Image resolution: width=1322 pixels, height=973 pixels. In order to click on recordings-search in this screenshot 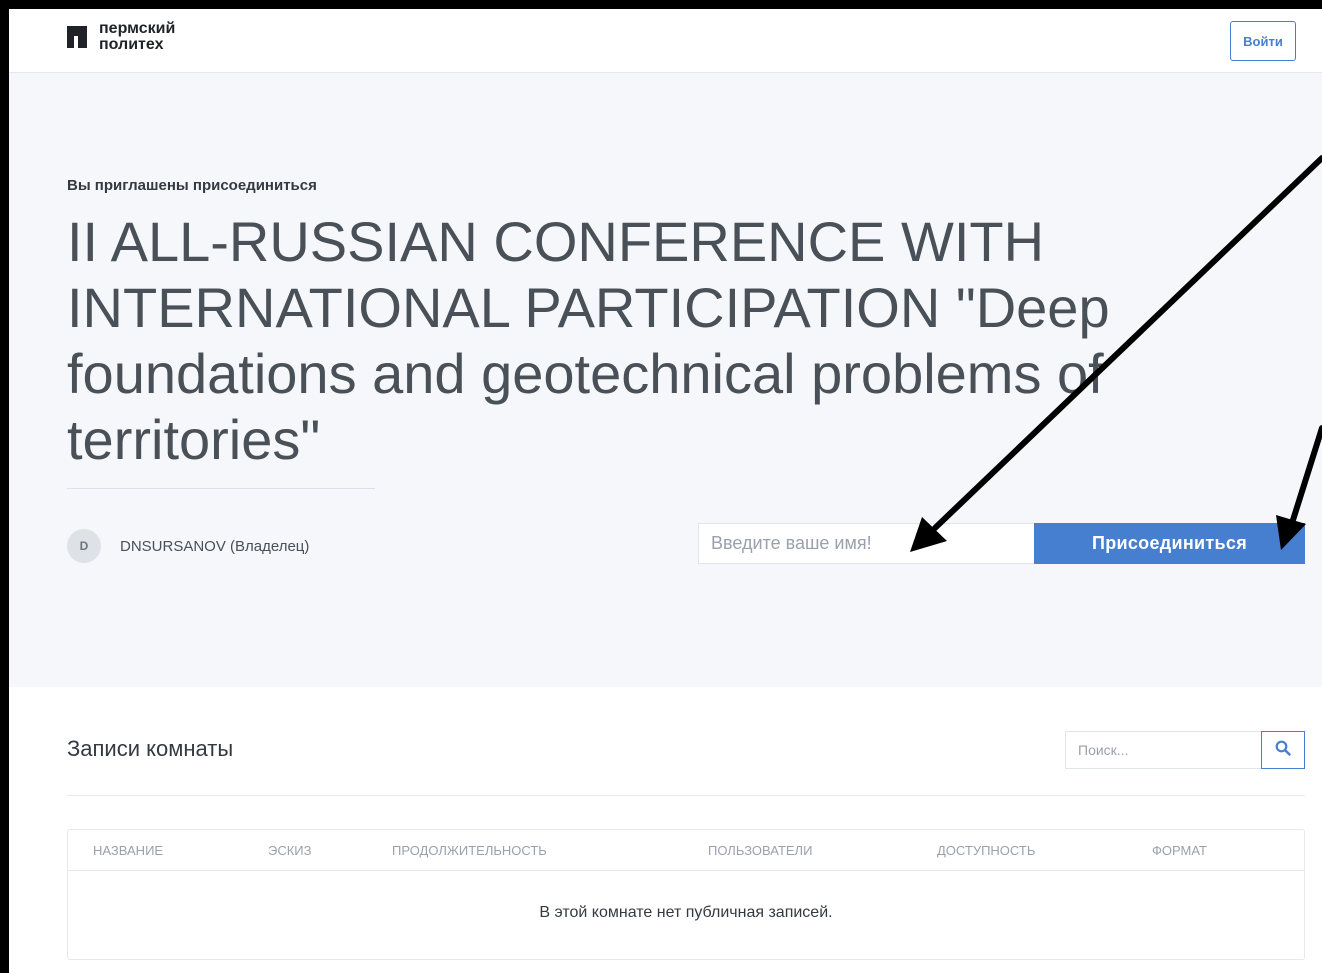, I will do `click(1185, 750)`.